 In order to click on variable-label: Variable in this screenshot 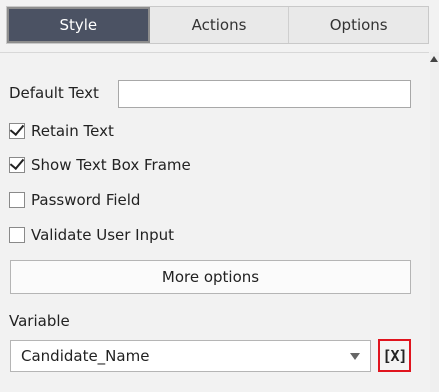, I will do `click(39, 321)`.